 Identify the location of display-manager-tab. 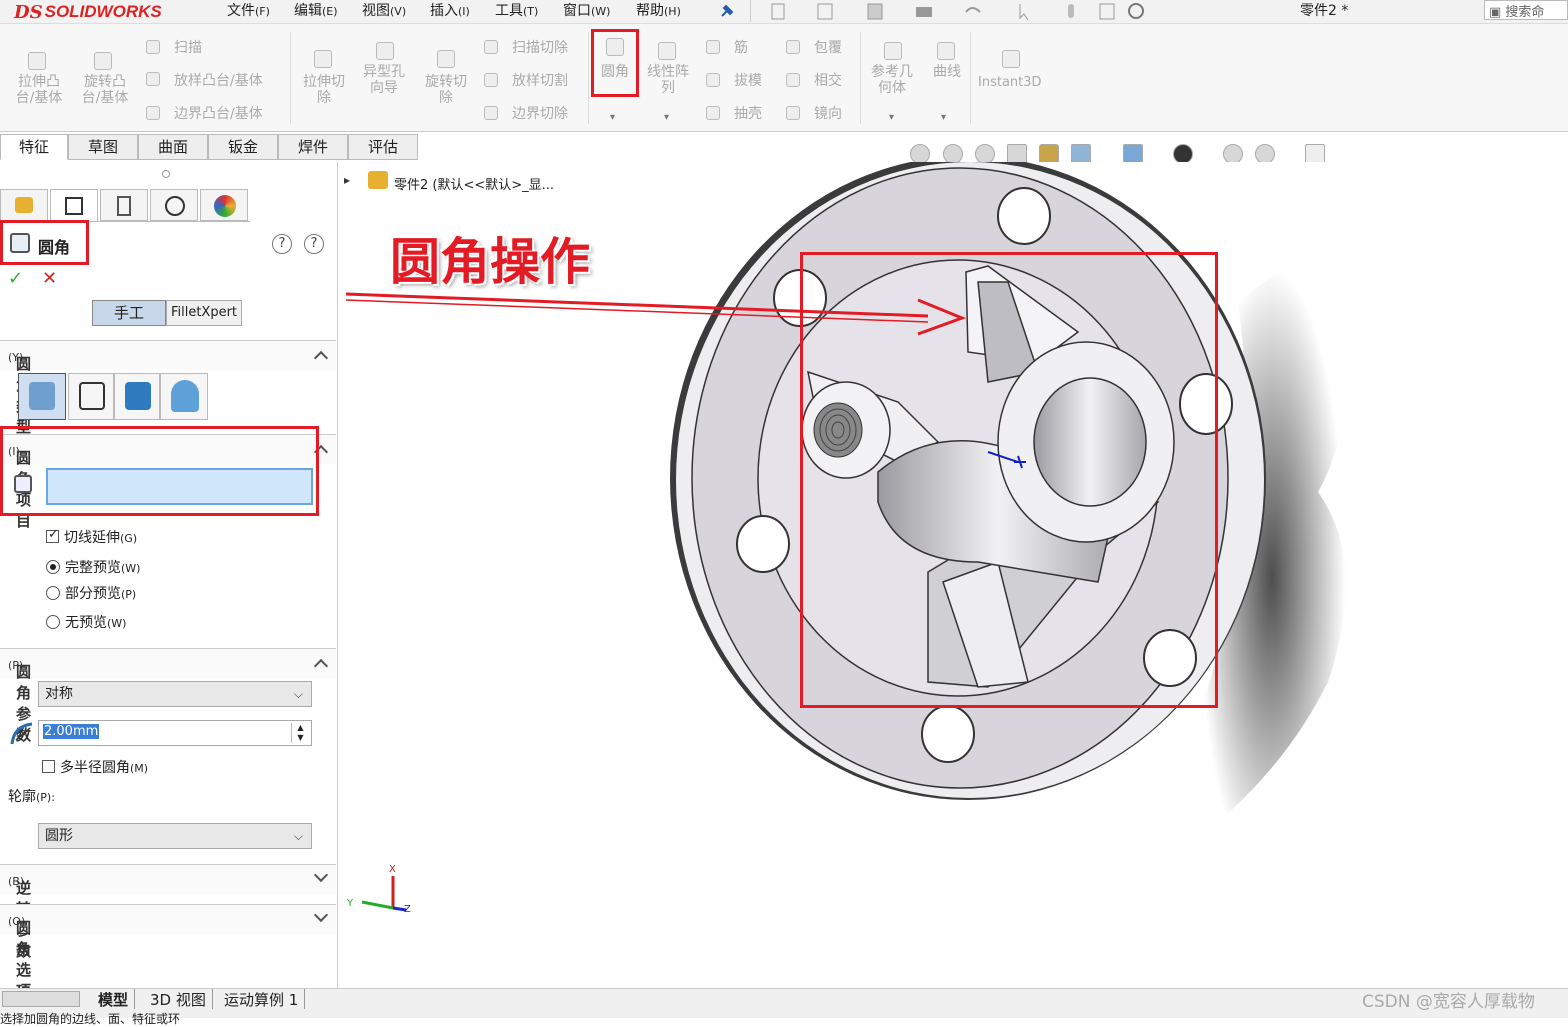
(224, 205).